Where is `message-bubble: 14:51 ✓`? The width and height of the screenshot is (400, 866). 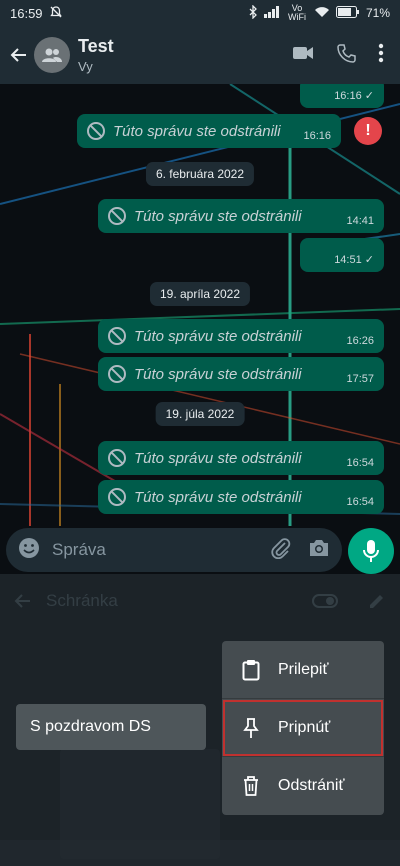 message-bubble: 14:51 ✓ is located at coordinates (342, 255).